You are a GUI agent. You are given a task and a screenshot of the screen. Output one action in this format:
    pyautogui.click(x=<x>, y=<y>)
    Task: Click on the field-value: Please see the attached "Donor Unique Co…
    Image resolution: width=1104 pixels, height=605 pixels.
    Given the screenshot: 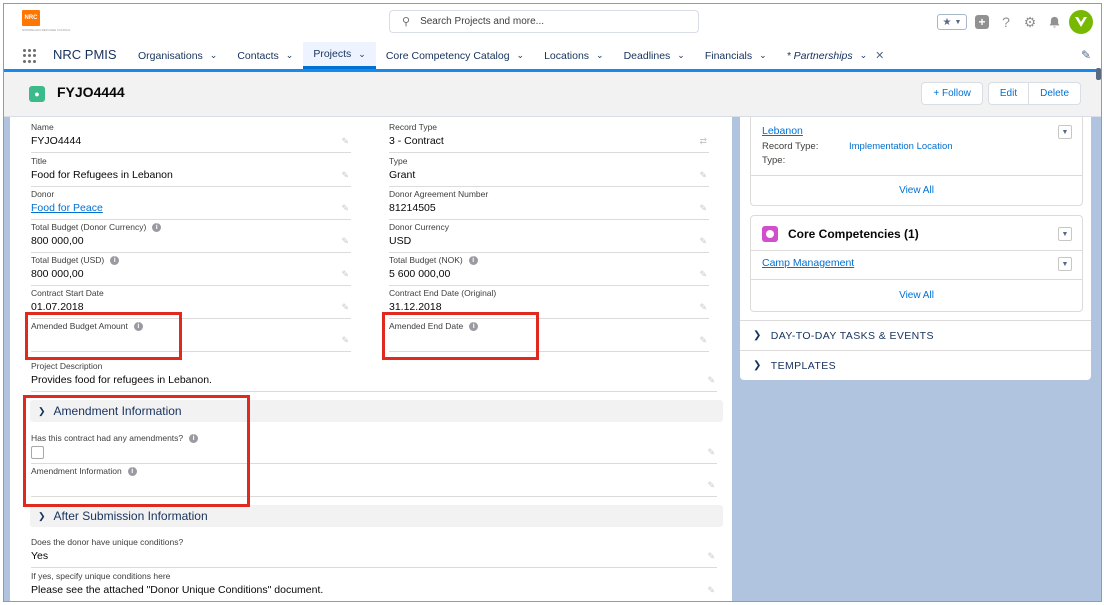 What is the action you would take?
    pyautogui.click(x=177, y=590)
    